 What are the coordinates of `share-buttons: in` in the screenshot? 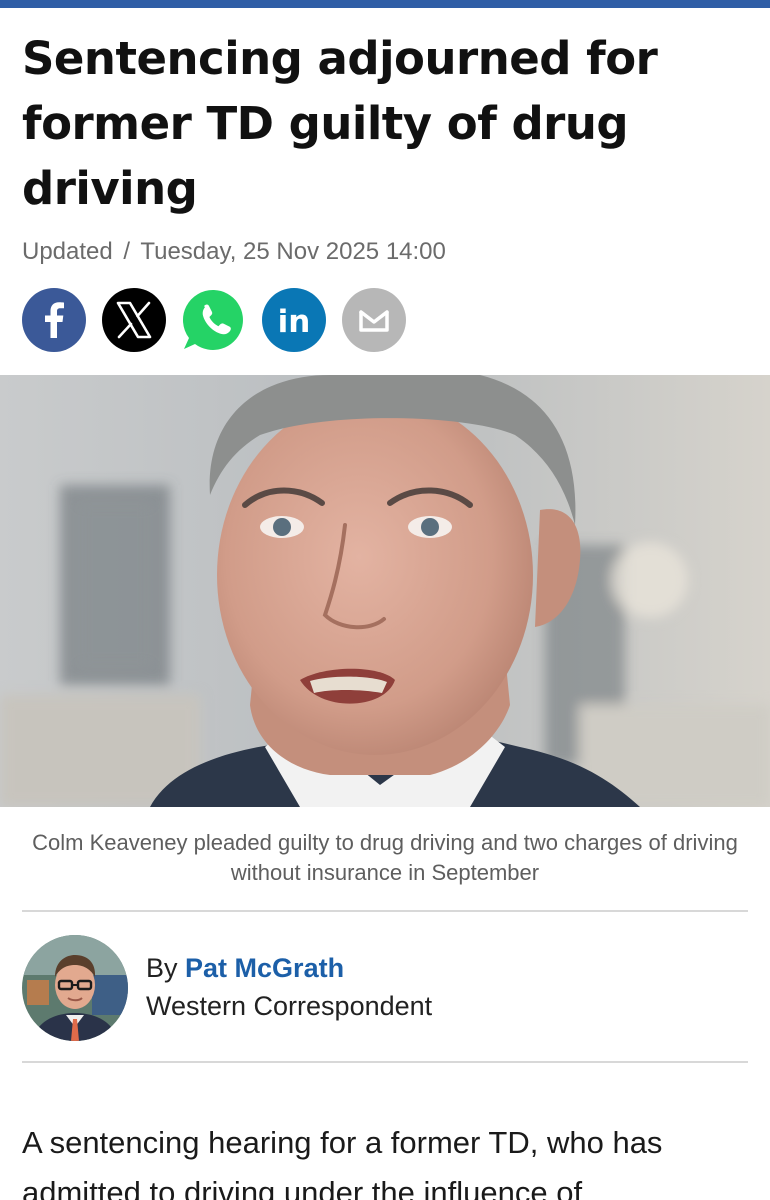 It's located at (214, 320).